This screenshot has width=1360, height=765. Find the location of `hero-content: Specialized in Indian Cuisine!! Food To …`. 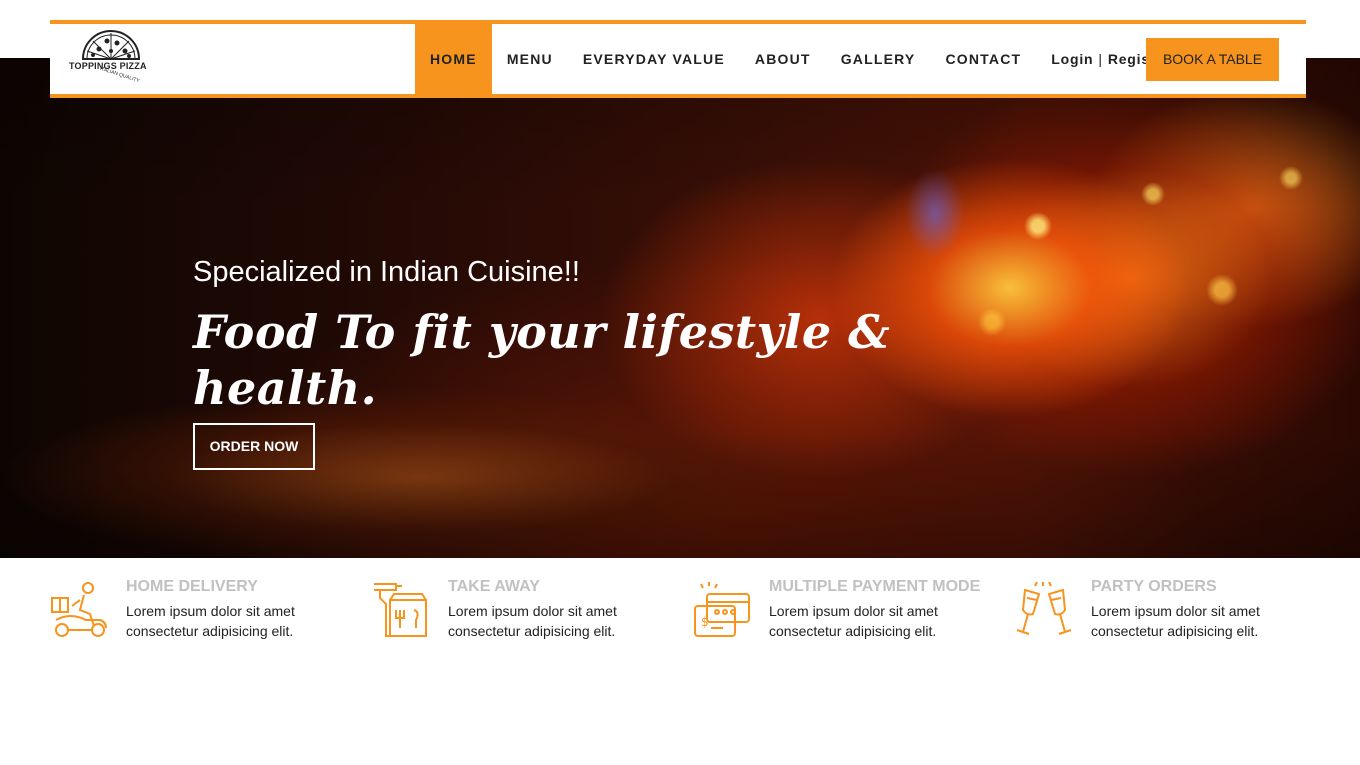

hero-content: Specialized in Indian Cuisine!! Food To … is located at coordinates (543, 362).